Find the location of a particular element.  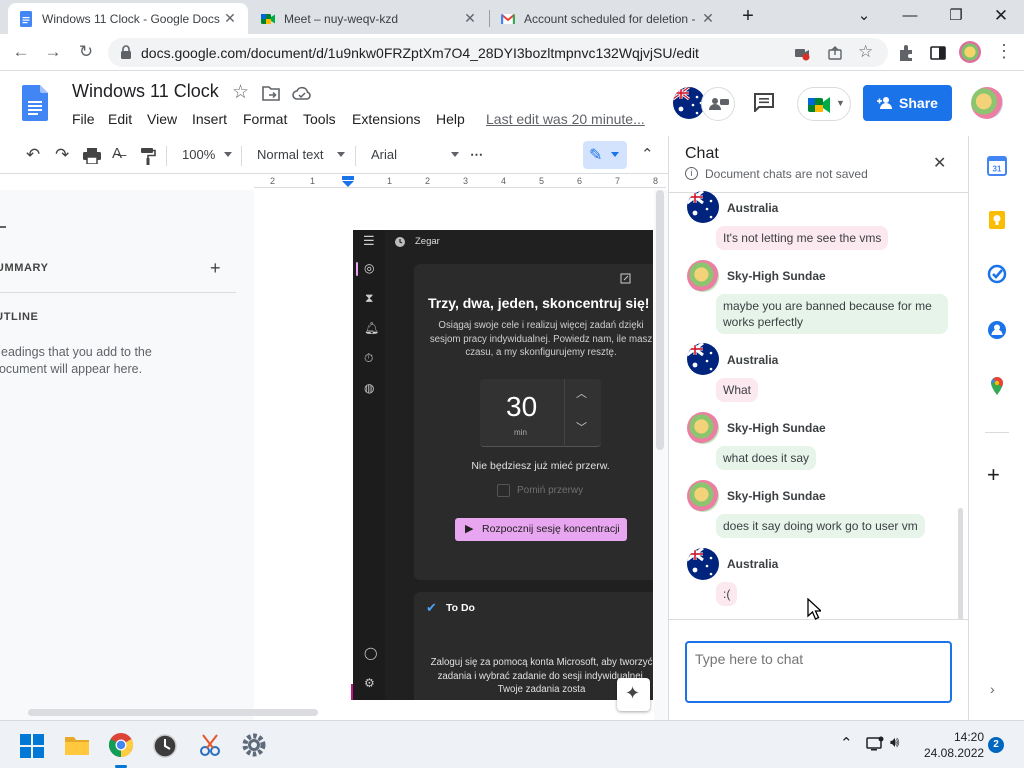

contacts-icon is located at coordinates (997, 330).